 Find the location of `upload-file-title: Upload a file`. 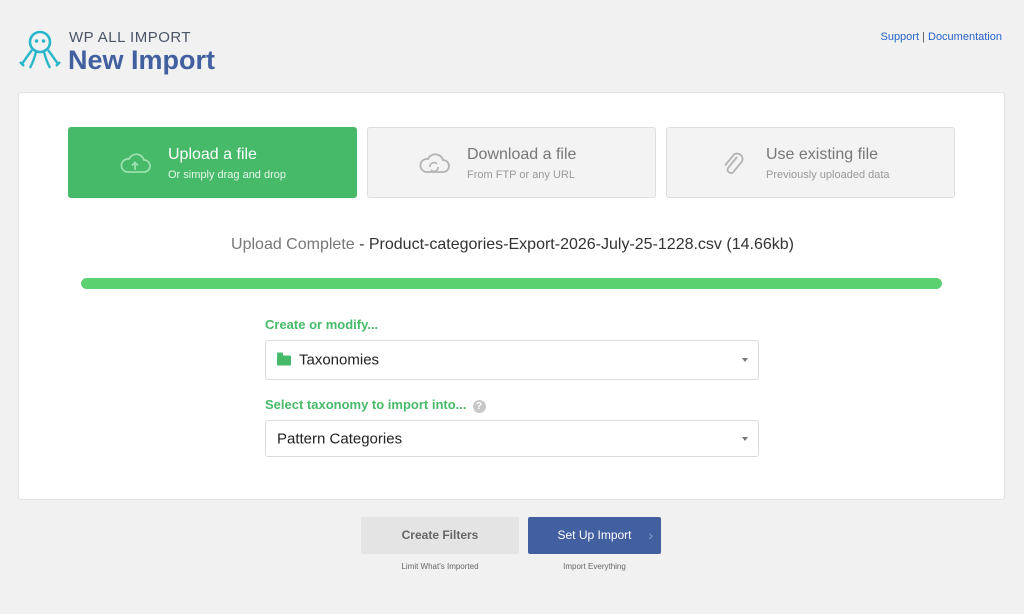

upload-file-title: Upload a file is located at coordinates (212, 154).